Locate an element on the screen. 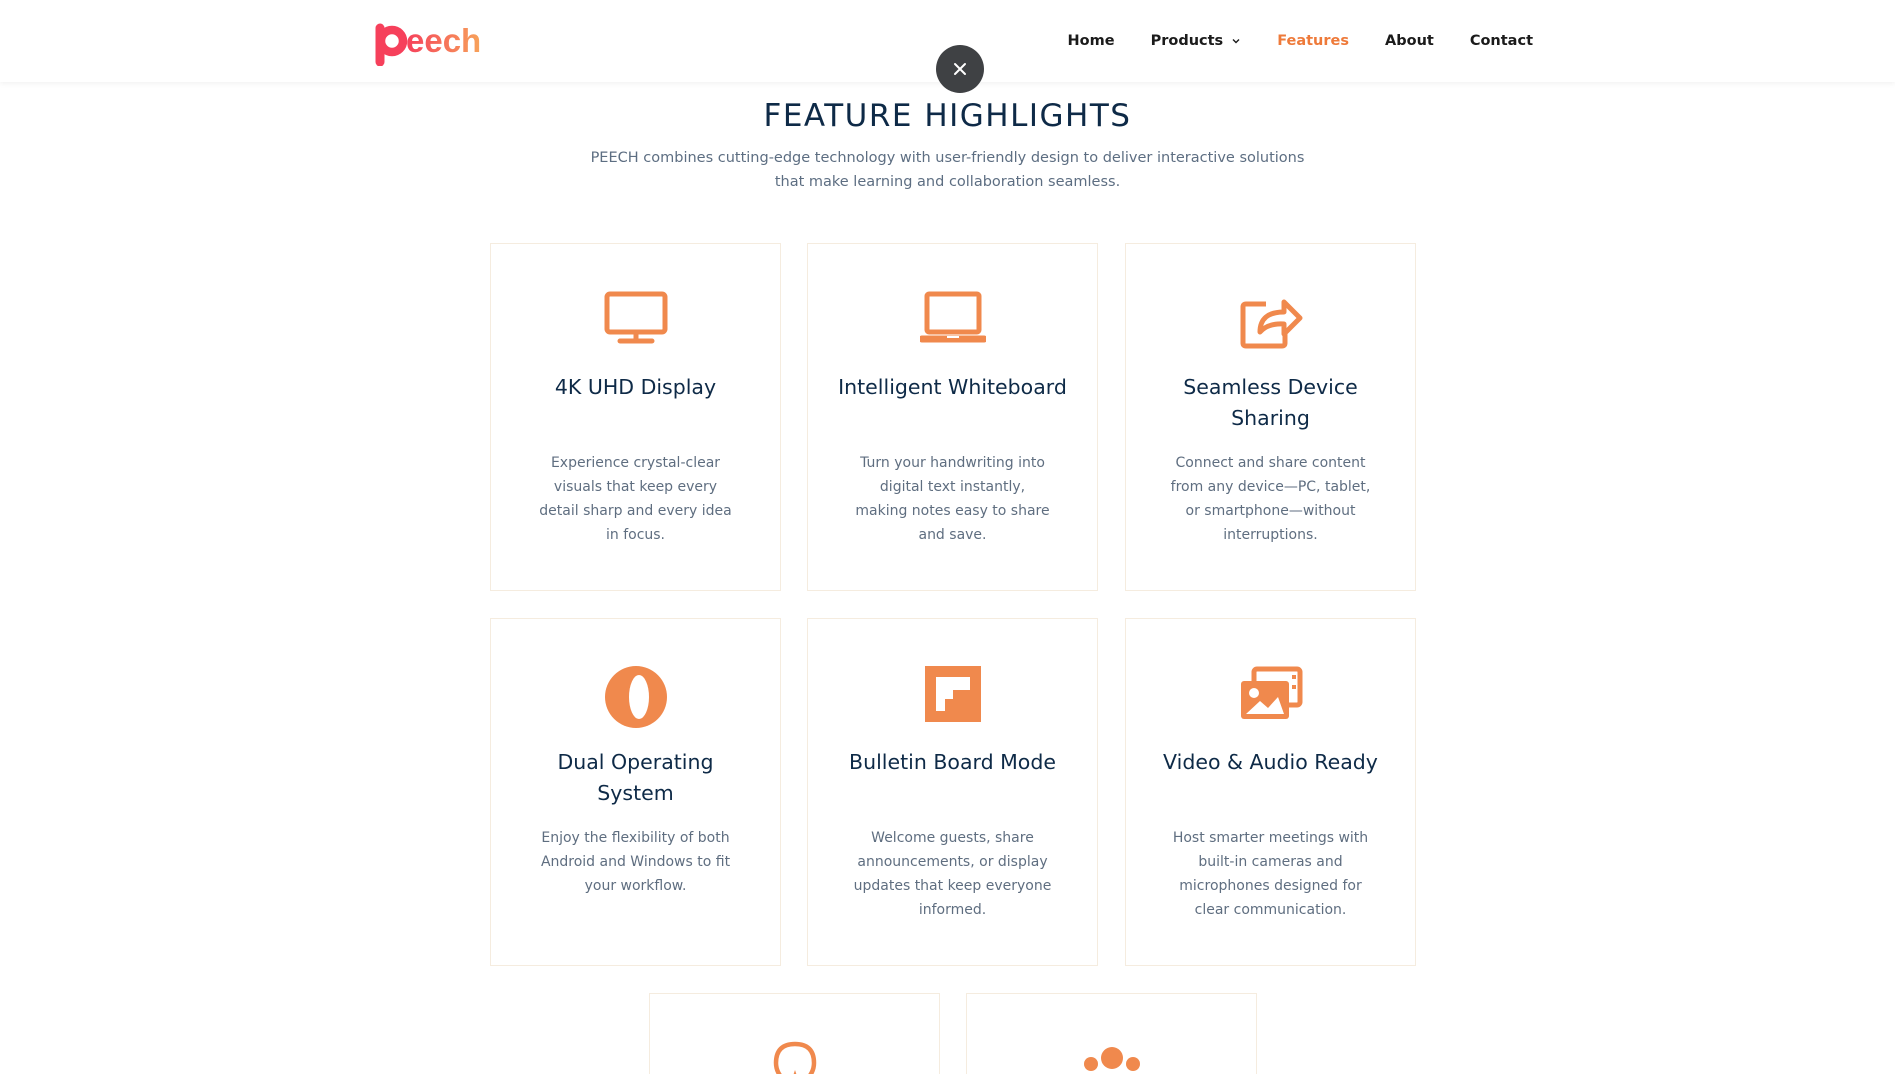  share-icon is located at coordinates (1271, 324).